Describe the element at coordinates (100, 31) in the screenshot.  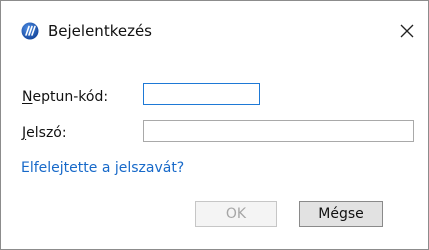
I see `window-title: Bejelentkezés` at that location.